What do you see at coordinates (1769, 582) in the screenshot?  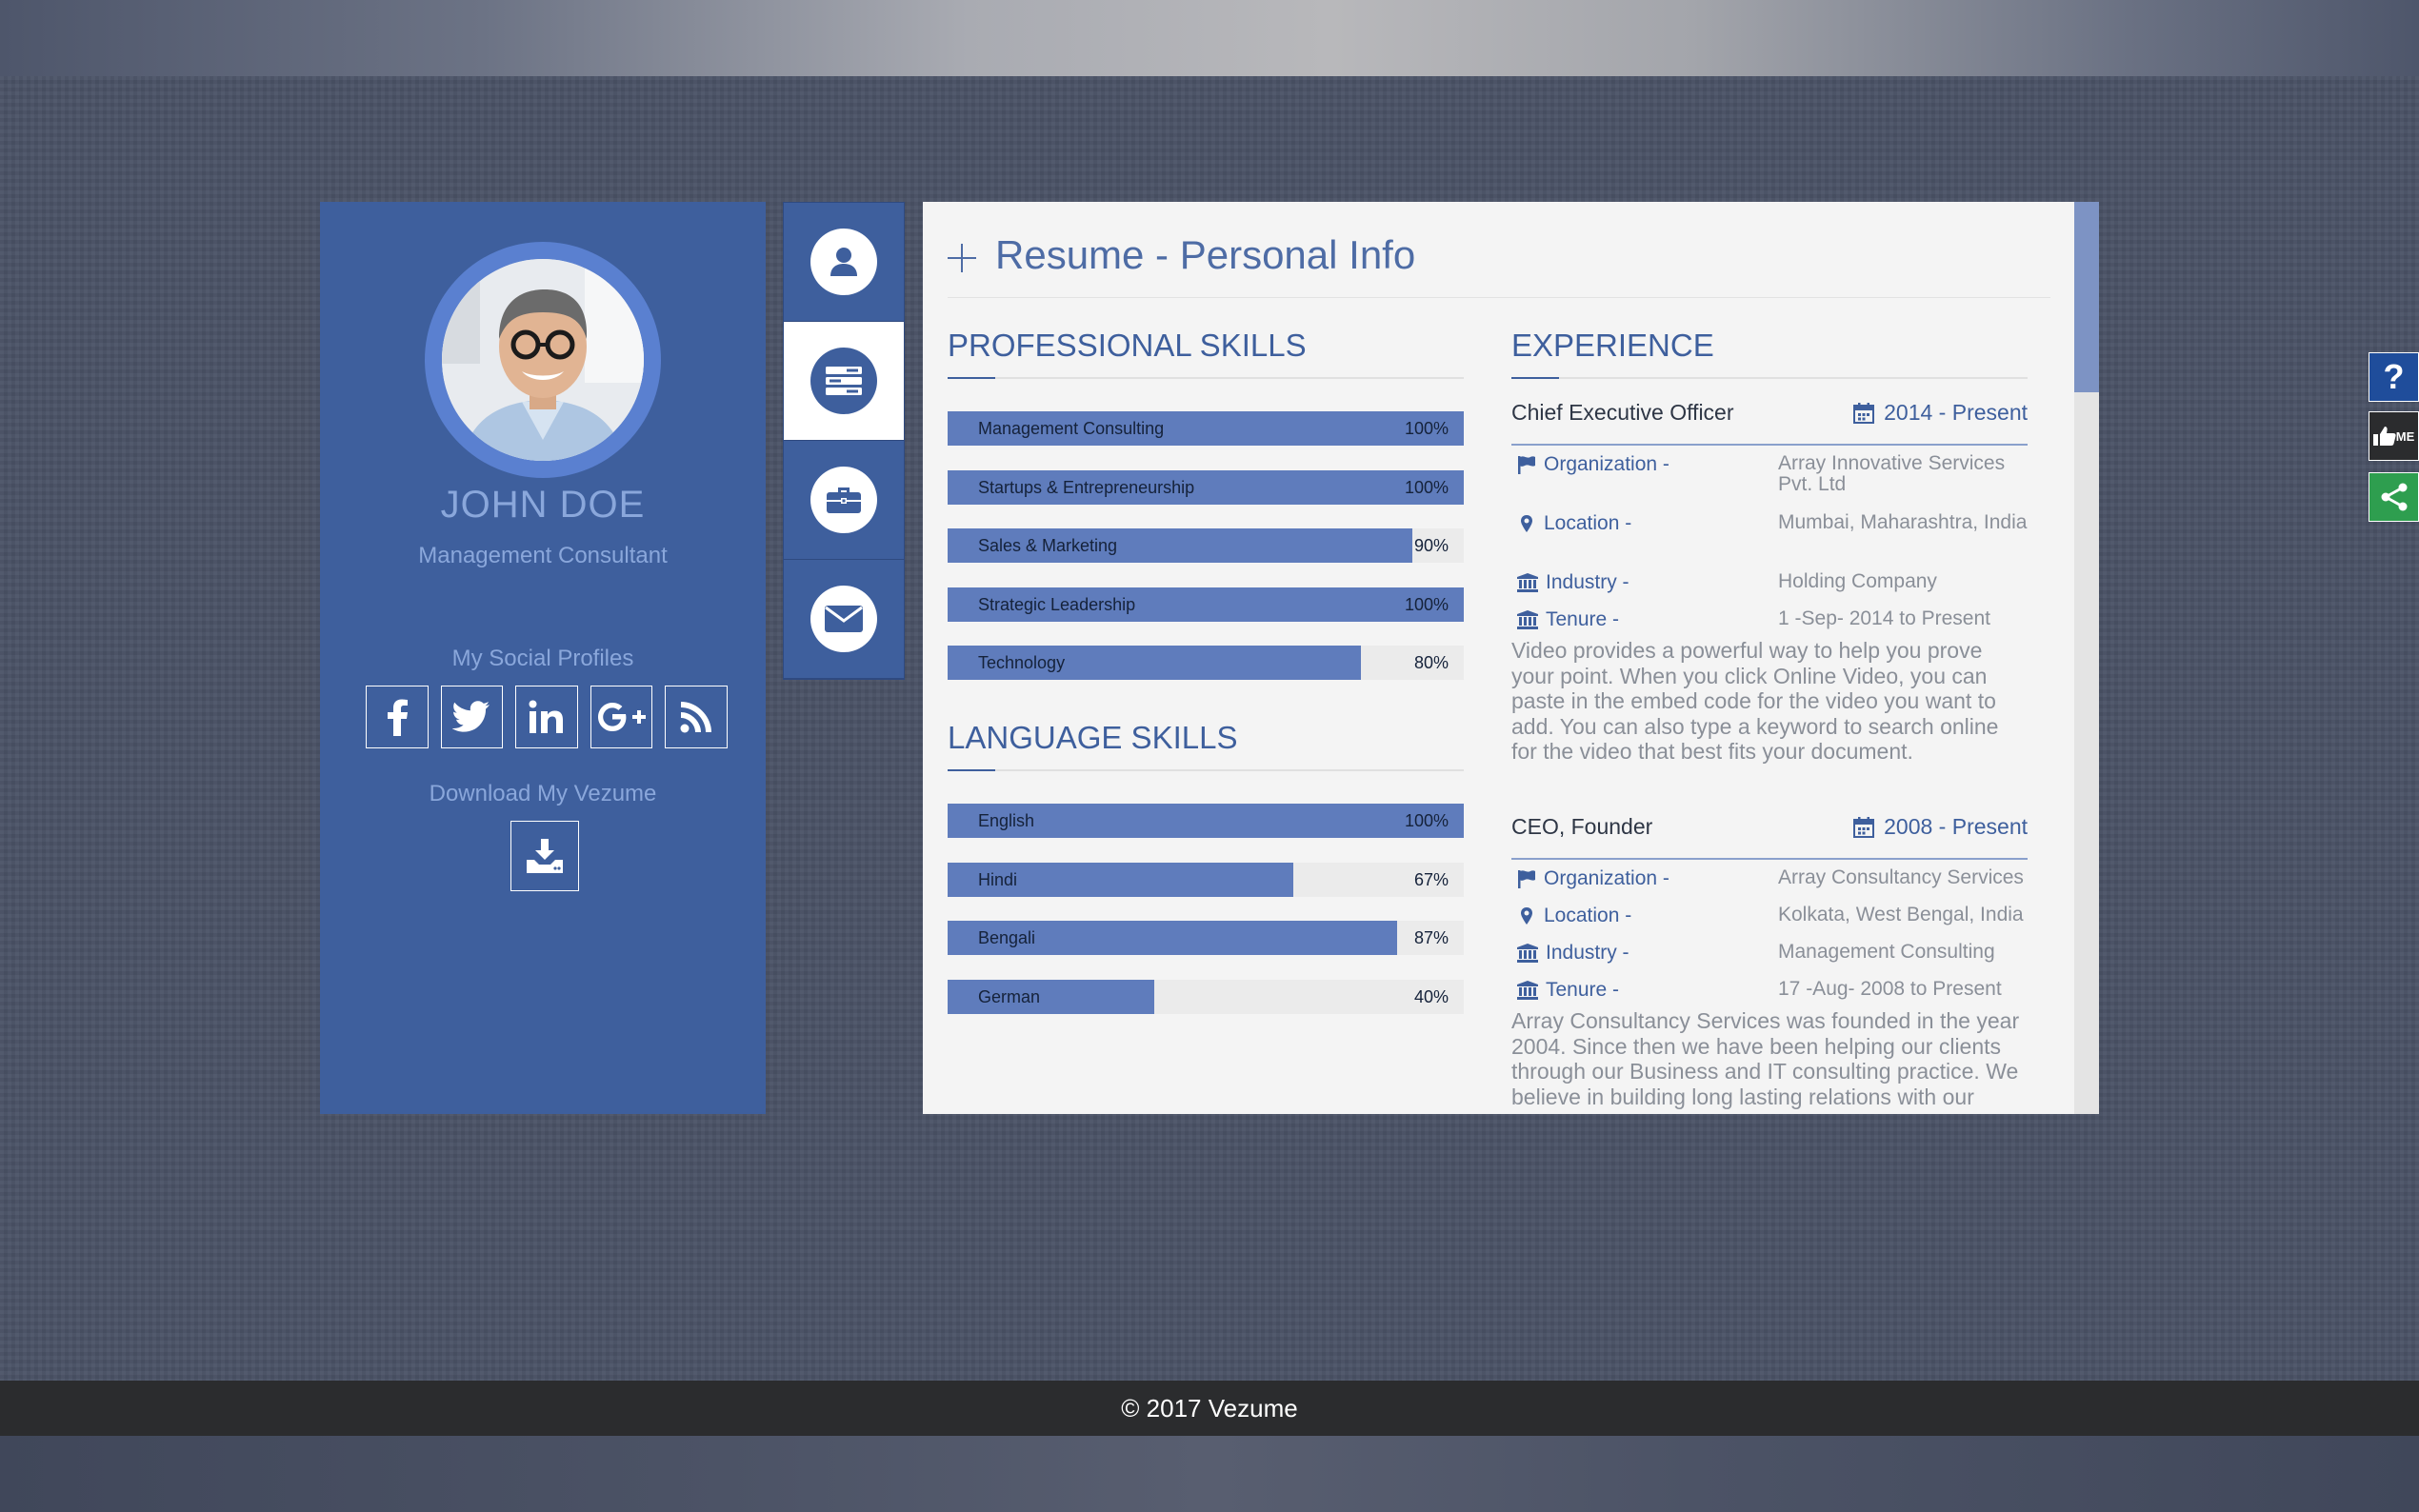 I see `industry-row: Industry - Holding Company` at bounding box center [1769, 582].